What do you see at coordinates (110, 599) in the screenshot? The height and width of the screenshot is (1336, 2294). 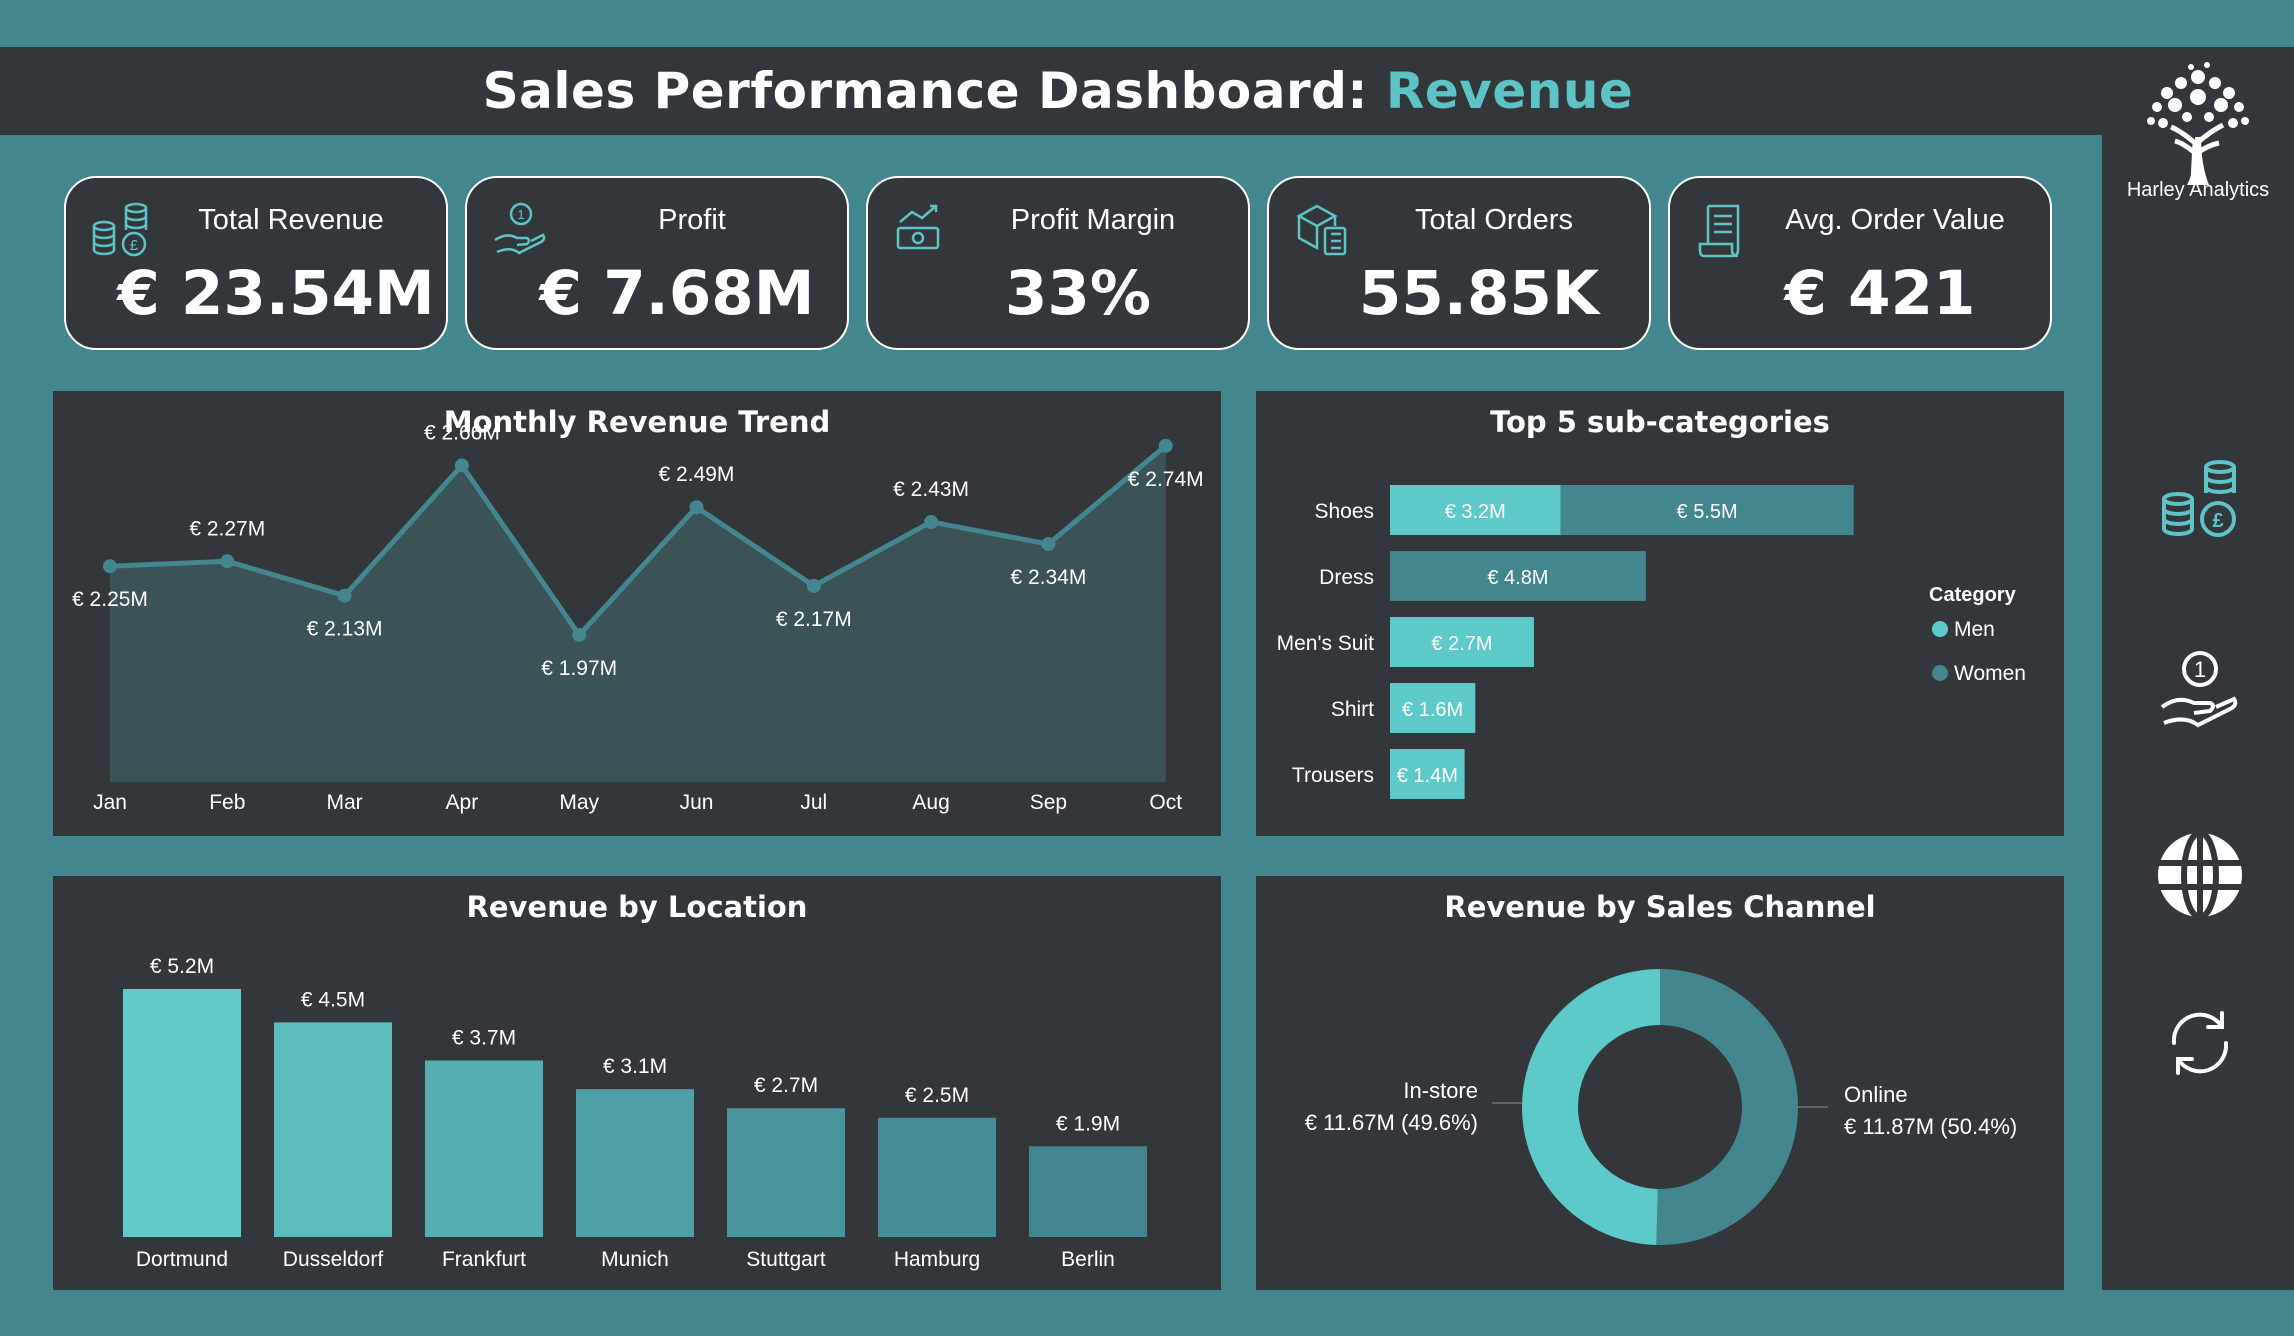 I see `data-label: € 2.25M` at bounding box center [110, 599].